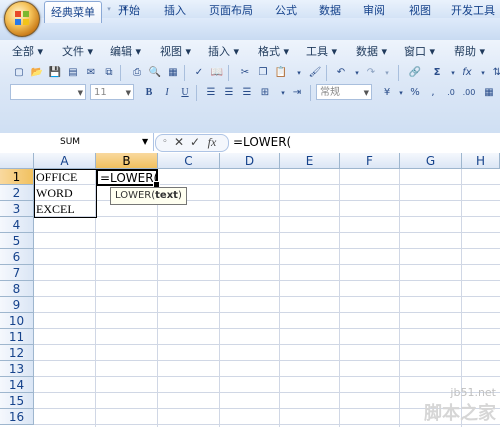 The height and width of the screenshot is (427, 500). Describe the element at coordinates (17, 193) in the screenshot. I see `row-header-2: 2` at that location.